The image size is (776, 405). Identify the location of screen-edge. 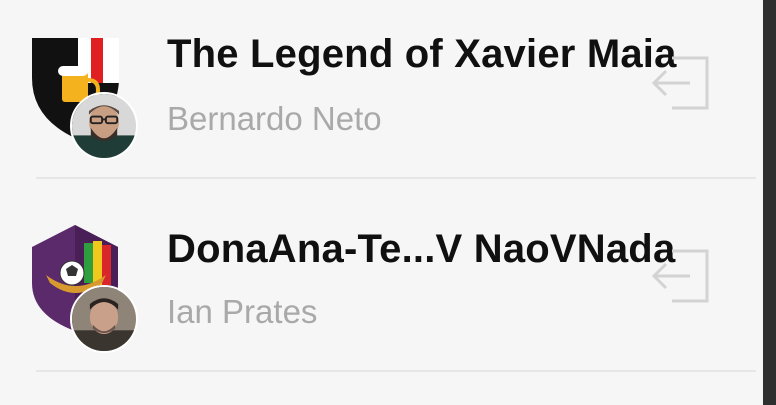
(769, 202).